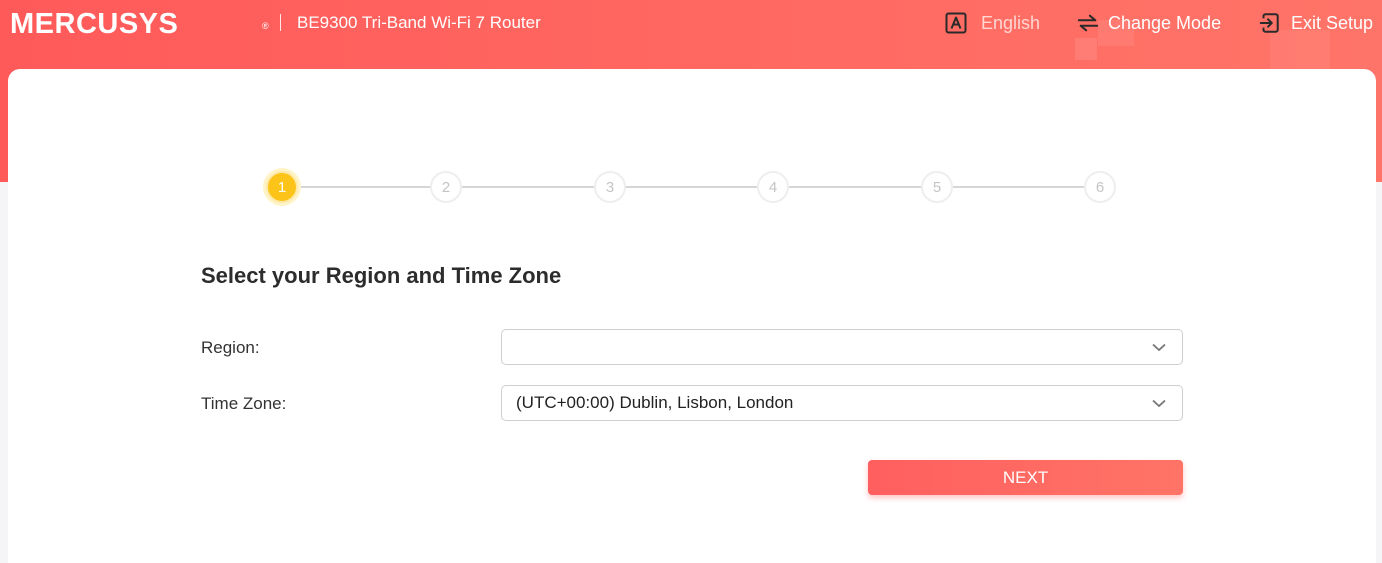 This screenshot has height=563, width=1382. I want to click on next-button: NEXT, so click(1025, 477).